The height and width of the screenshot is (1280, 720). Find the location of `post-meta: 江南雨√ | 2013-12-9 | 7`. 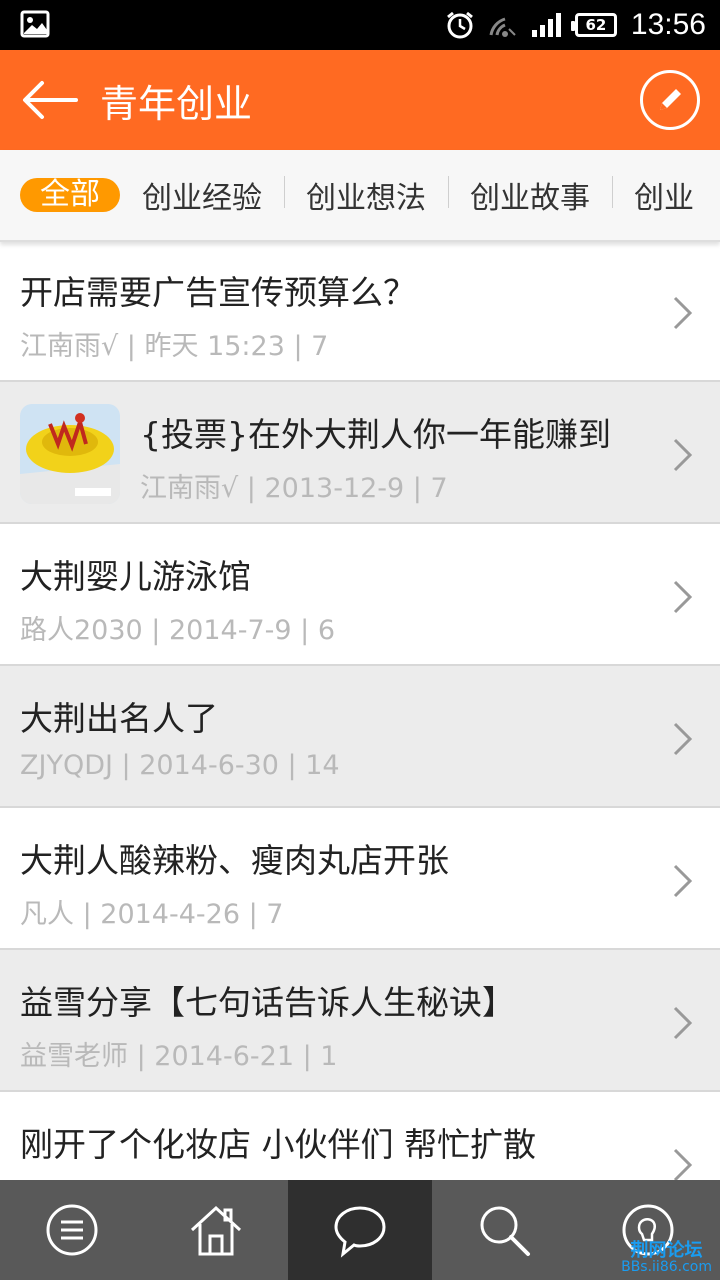

post-meta: 江南雨√ | 2013-12-9 | 7 is located at coordinates (294, 488).